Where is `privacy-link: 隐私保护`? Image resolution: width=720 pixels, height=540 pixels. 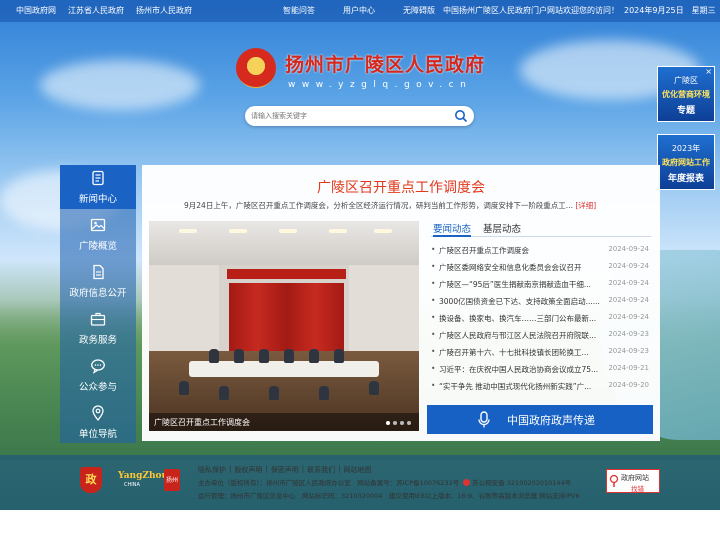 privacy-link: 隐私保护 is located at coordinates (212, 470).